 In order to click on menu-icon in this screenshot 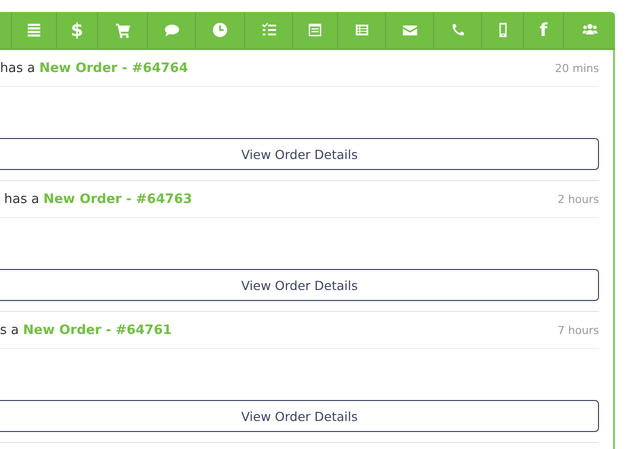, I will do `click(34, 30)`.